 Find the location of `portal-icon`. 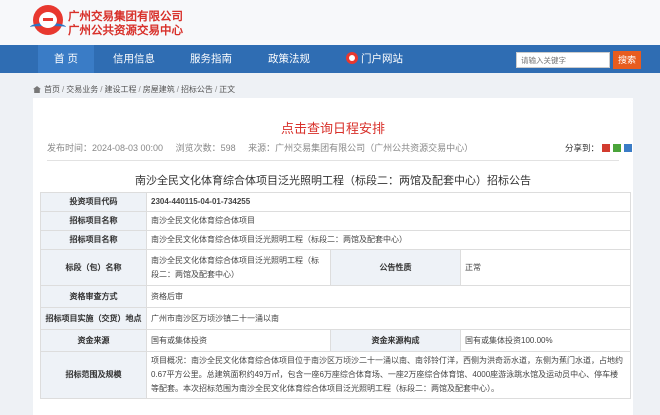

portal-icon is located at coordinates (352, 58).